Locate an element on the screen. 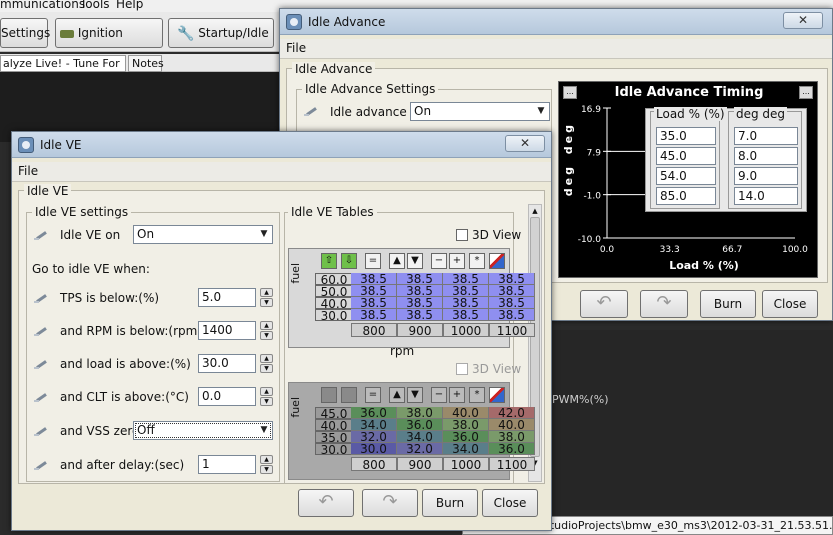 Image resolution: width=833 pixels, height=535 pixels. idle-advance-titlebar: Idle Advance is located at coordinates (556, 22).